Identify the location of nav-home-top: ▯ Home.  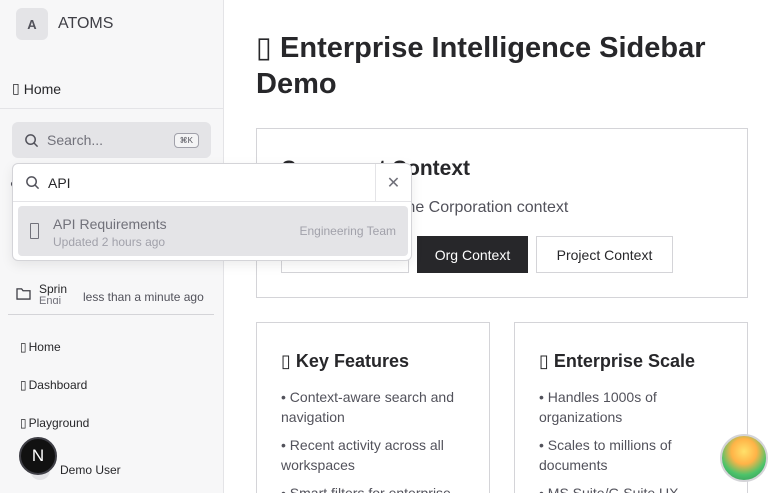
(36, 88).